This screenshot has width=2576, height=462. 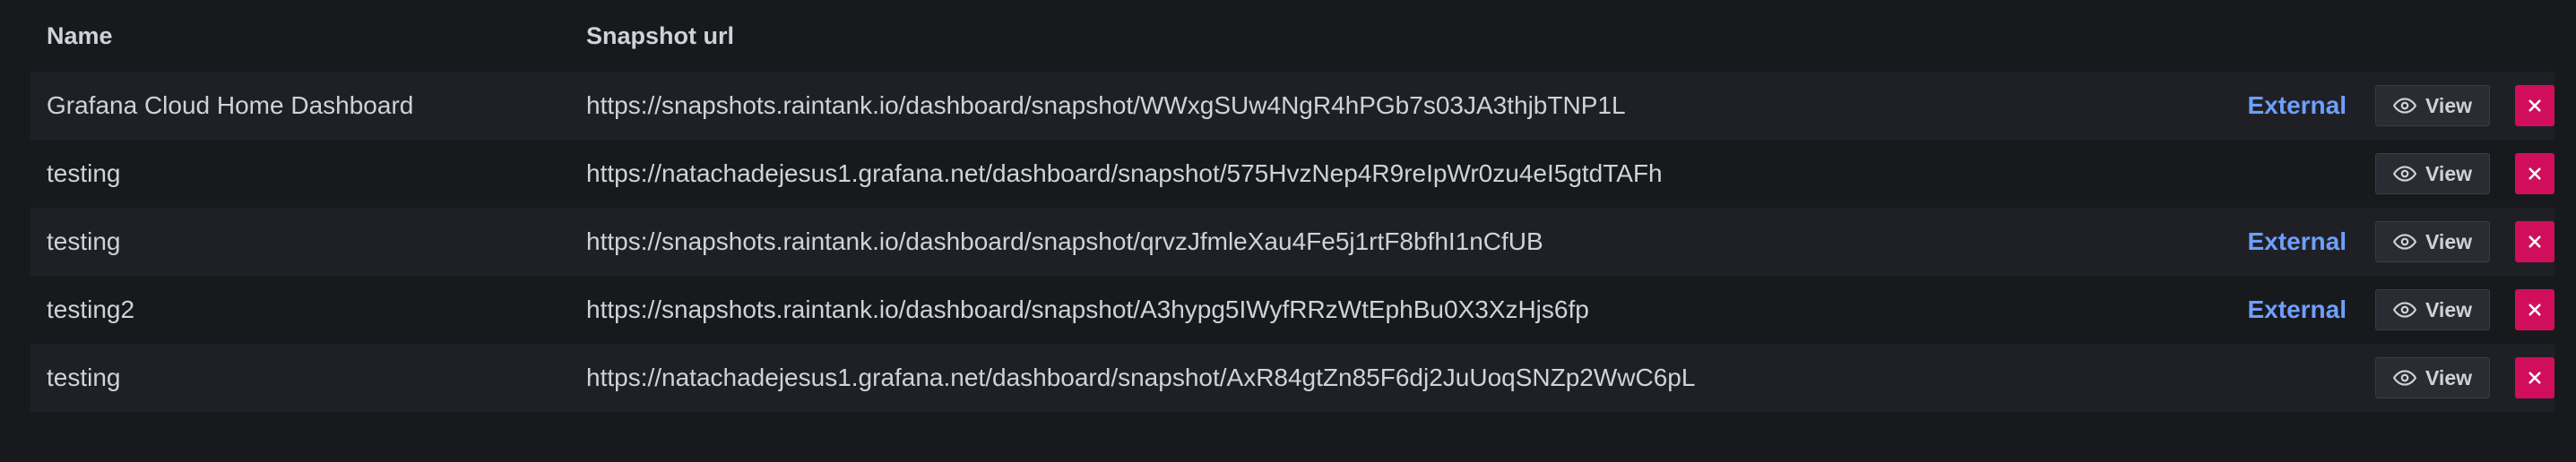 I want to click on column-header-name: Name, so click(x=80, y=35).